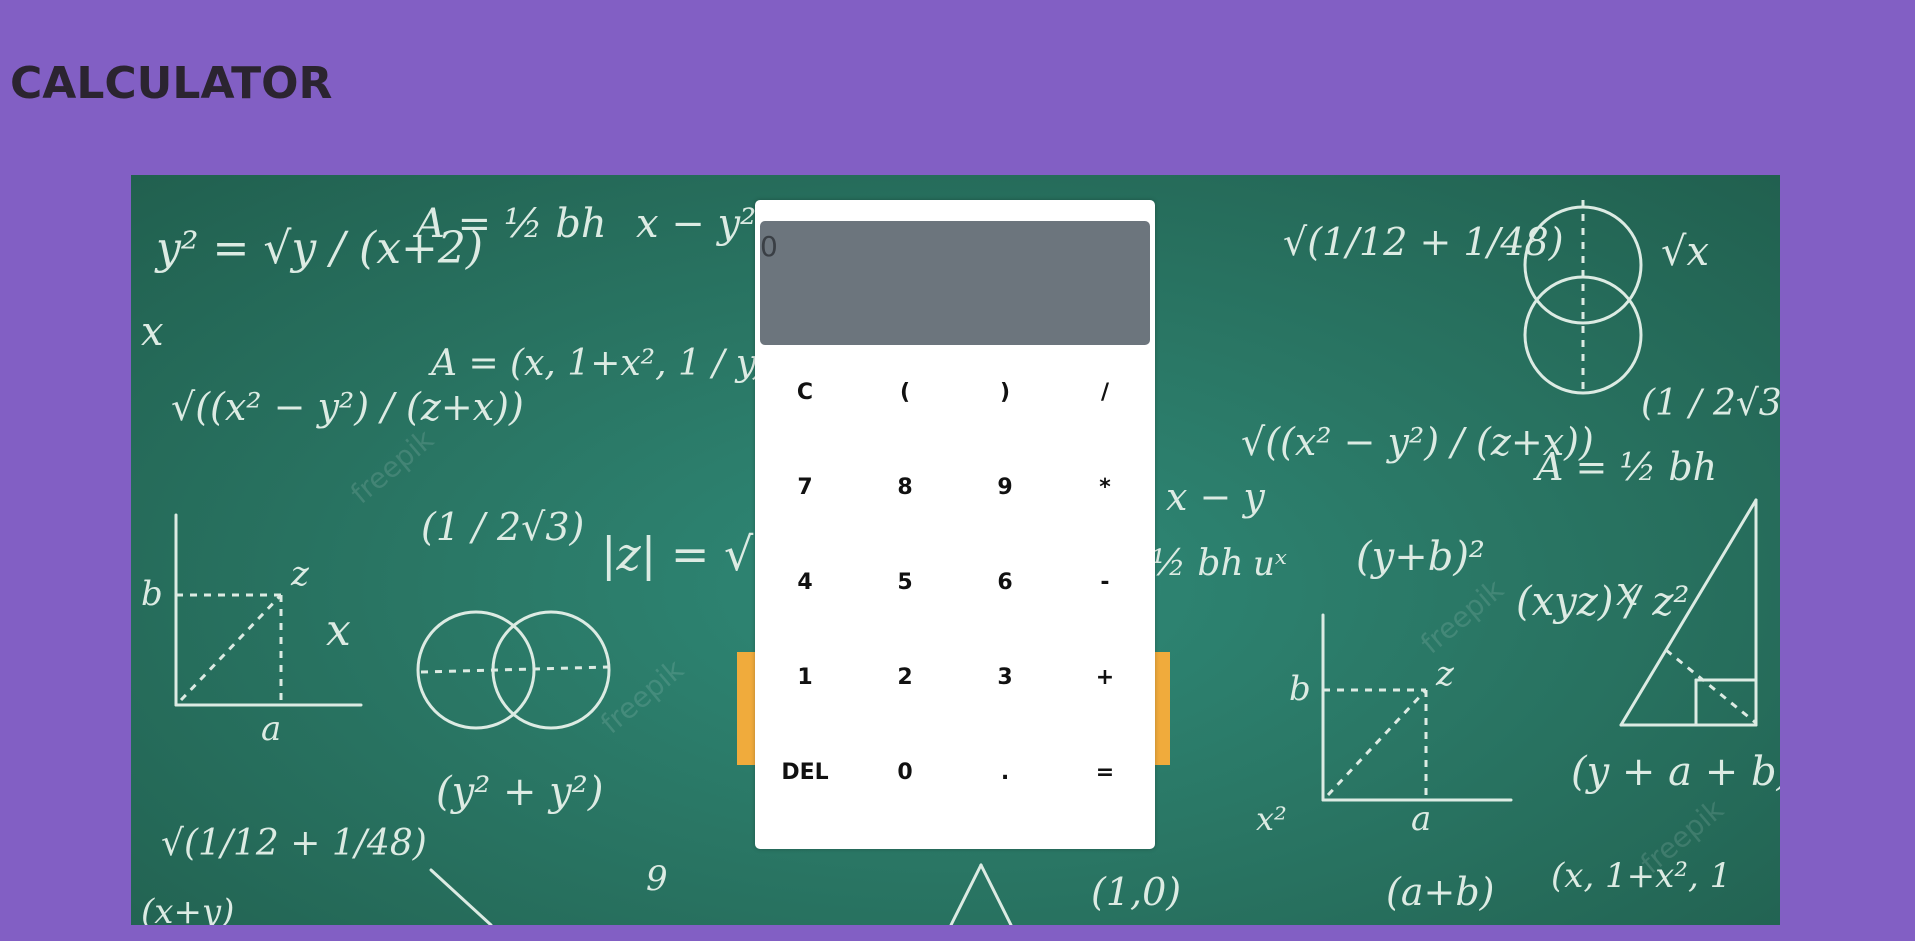  I want to click on chalk-formula: (a+b), so click(1440, 892).